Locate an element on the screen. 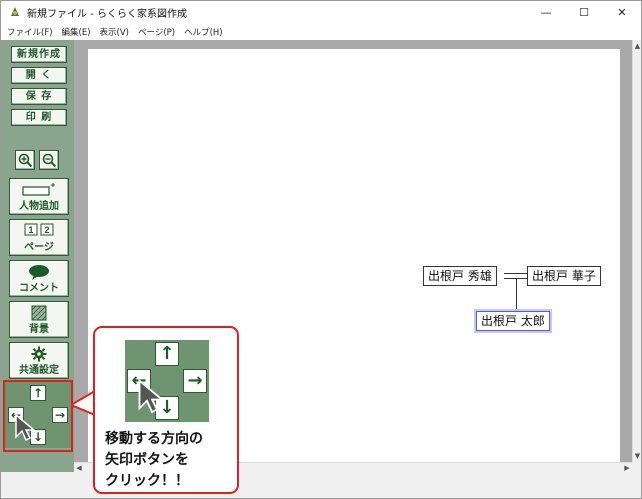 This screenshot has width=642, height=499. title-bar: 新規ファイル - らくらく家系図作成 — ☐ ✕ is located at coordinates (321, 12).